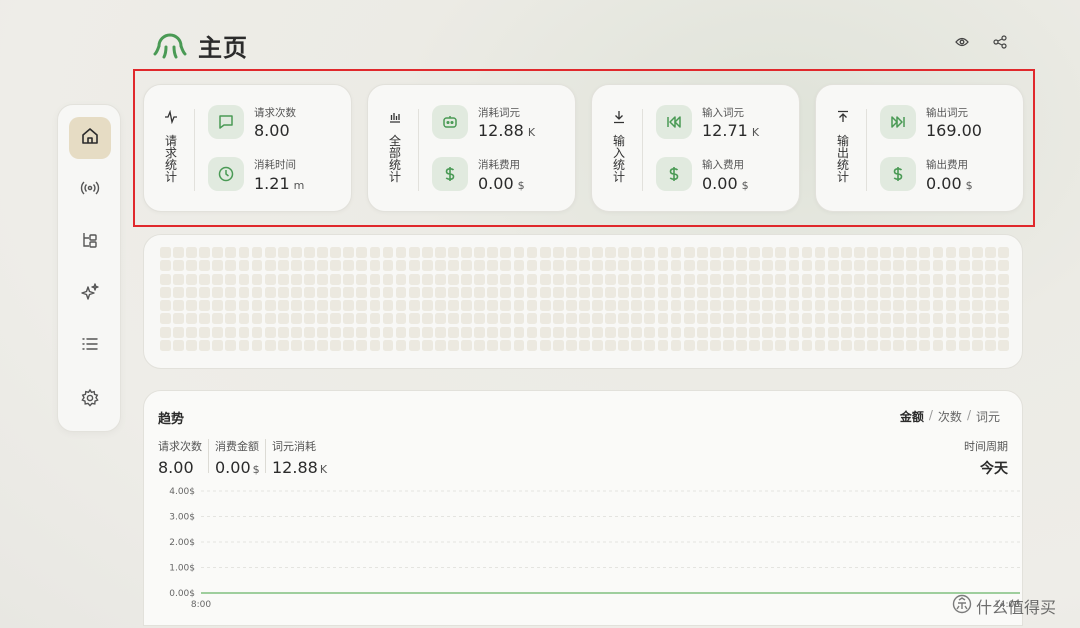 Image resolution: width=1080 pixels, height=628 pixels. What do you see at coordinates (988, 416) in the screenshot?
I see `tab-tokens: 词元` at bounding box center [988, 416].